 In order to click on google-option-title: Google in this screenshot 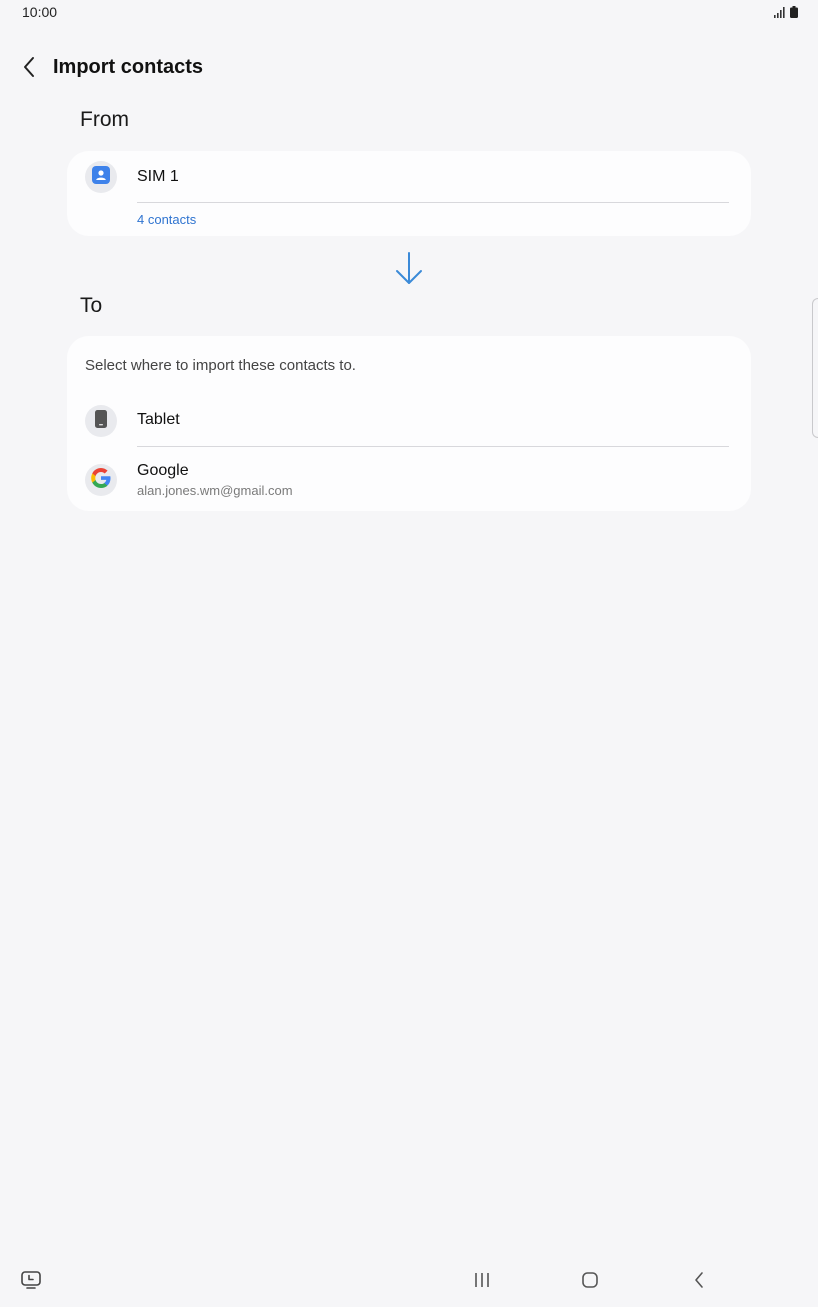, I will do `click(163, 470)`.